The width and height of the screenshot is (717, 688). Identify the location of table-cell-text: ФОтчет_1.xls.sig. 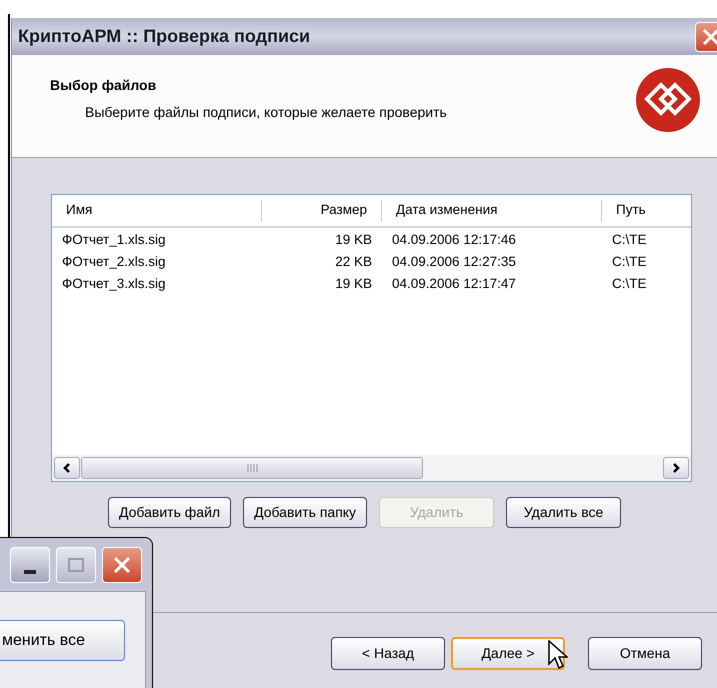
(113, 239).